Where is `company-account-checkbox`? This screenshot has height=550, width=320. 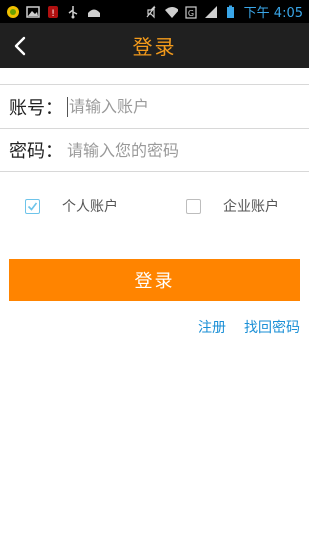 company-account-checkbox is located at coordinates (193, 206).